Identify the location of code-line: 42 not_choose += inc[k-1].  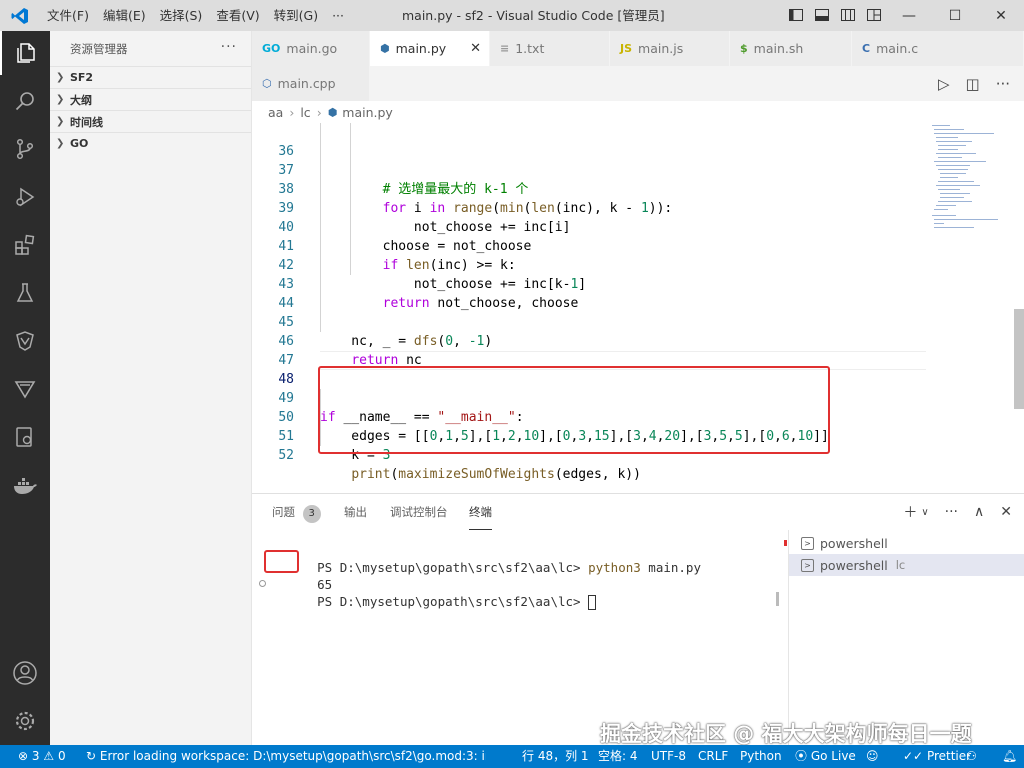
(592, 264).